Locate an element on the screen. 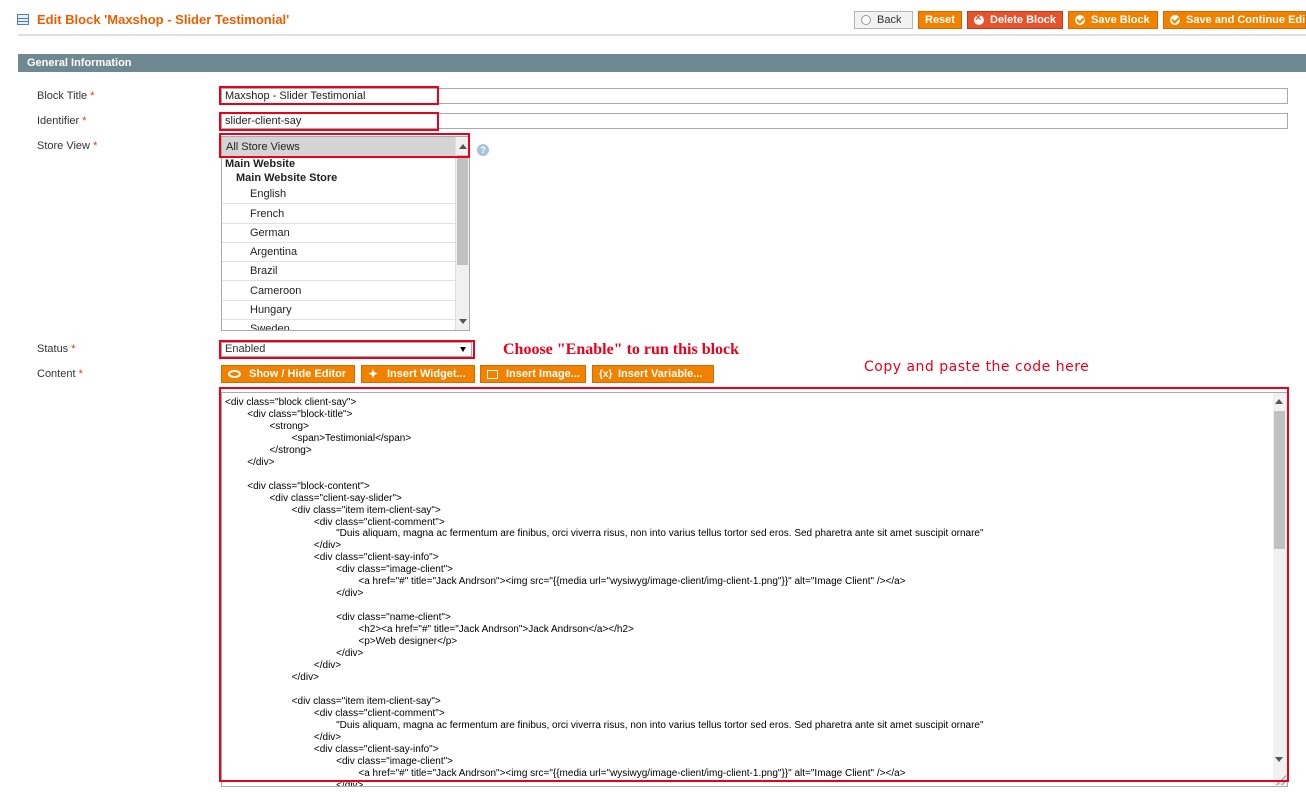 The image size is (1306, 796). delete-icon is located at coordinates (979, 18).